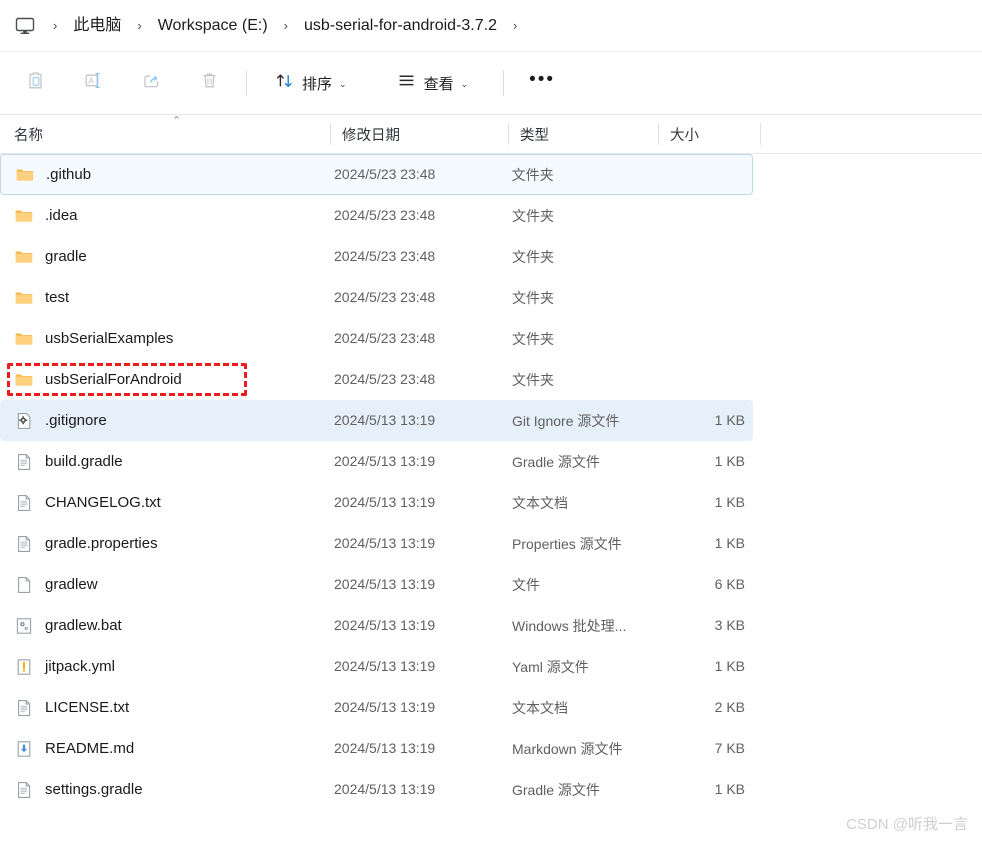 This screenshot has width=982, height=848. Describe the element at coordinates (400, 26) in the screenshot. I see `breadcrumb-item-current-folder: usb-serial-for-android-3.7.2` at that location.